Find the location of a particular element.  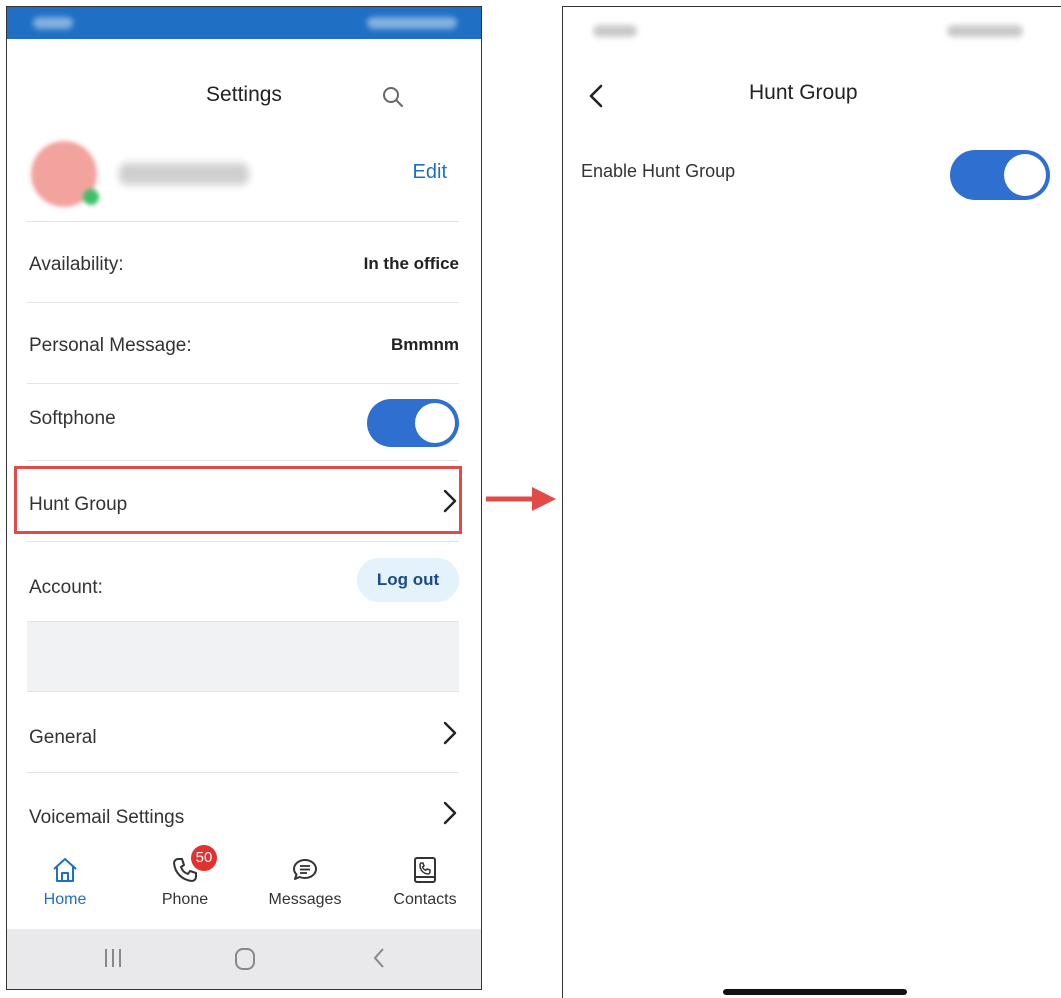

red-arrow-icon is located at coordinates (521, 499).